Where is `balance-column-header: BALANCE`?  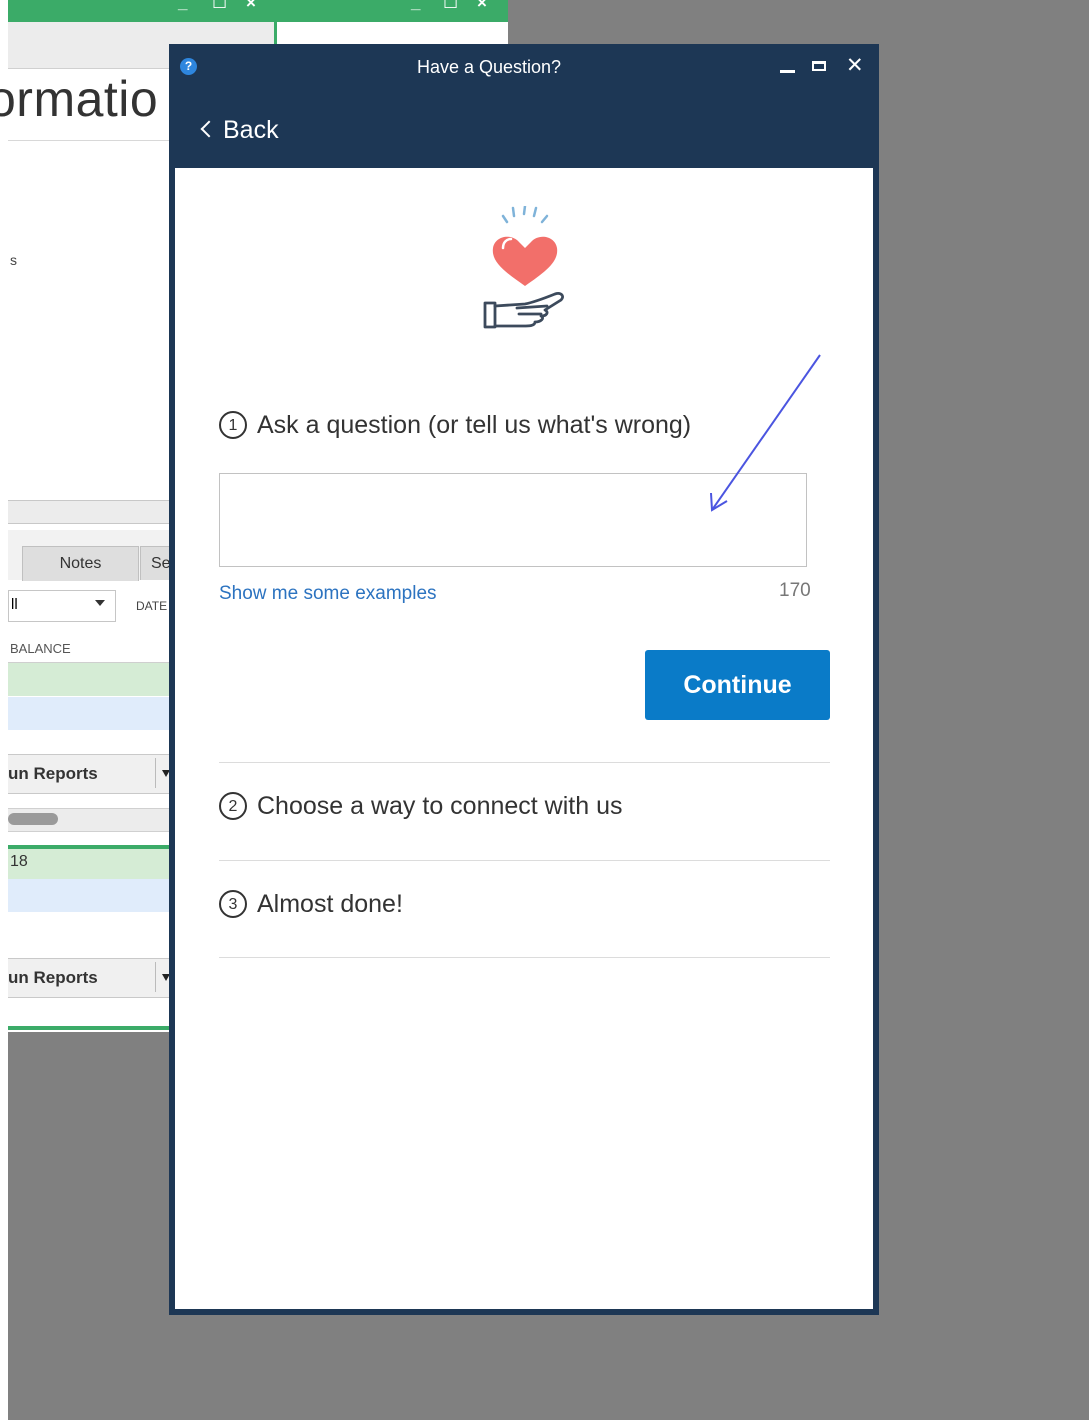
balance-column-header: BALANCE is located at coordinates (40, 648).